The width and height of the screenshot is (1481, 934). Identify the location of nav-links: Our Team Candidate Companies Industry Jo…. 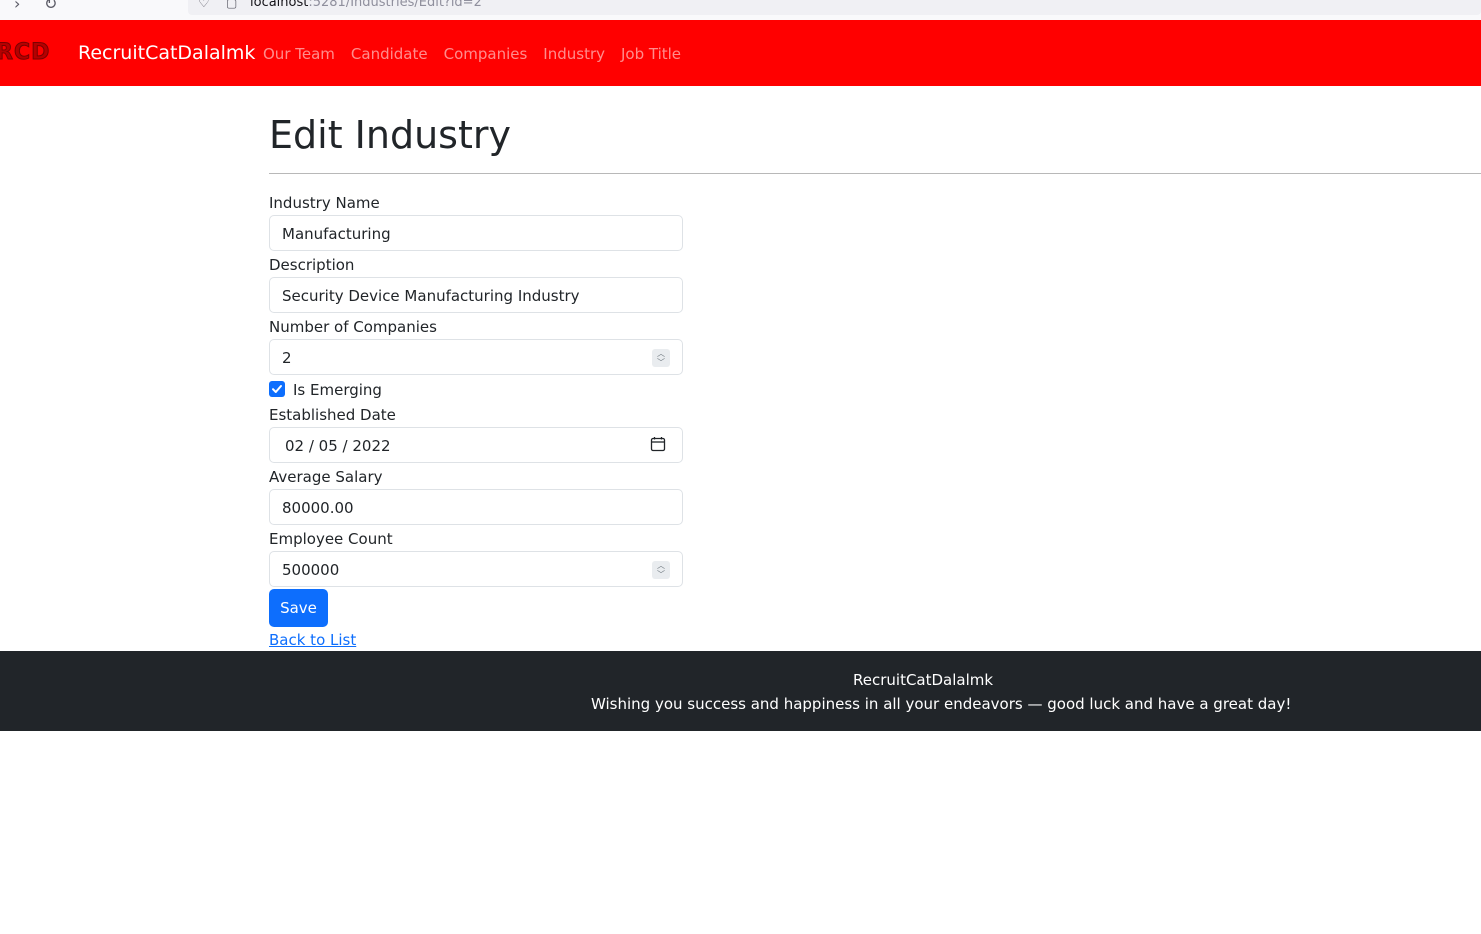
(480, 54).